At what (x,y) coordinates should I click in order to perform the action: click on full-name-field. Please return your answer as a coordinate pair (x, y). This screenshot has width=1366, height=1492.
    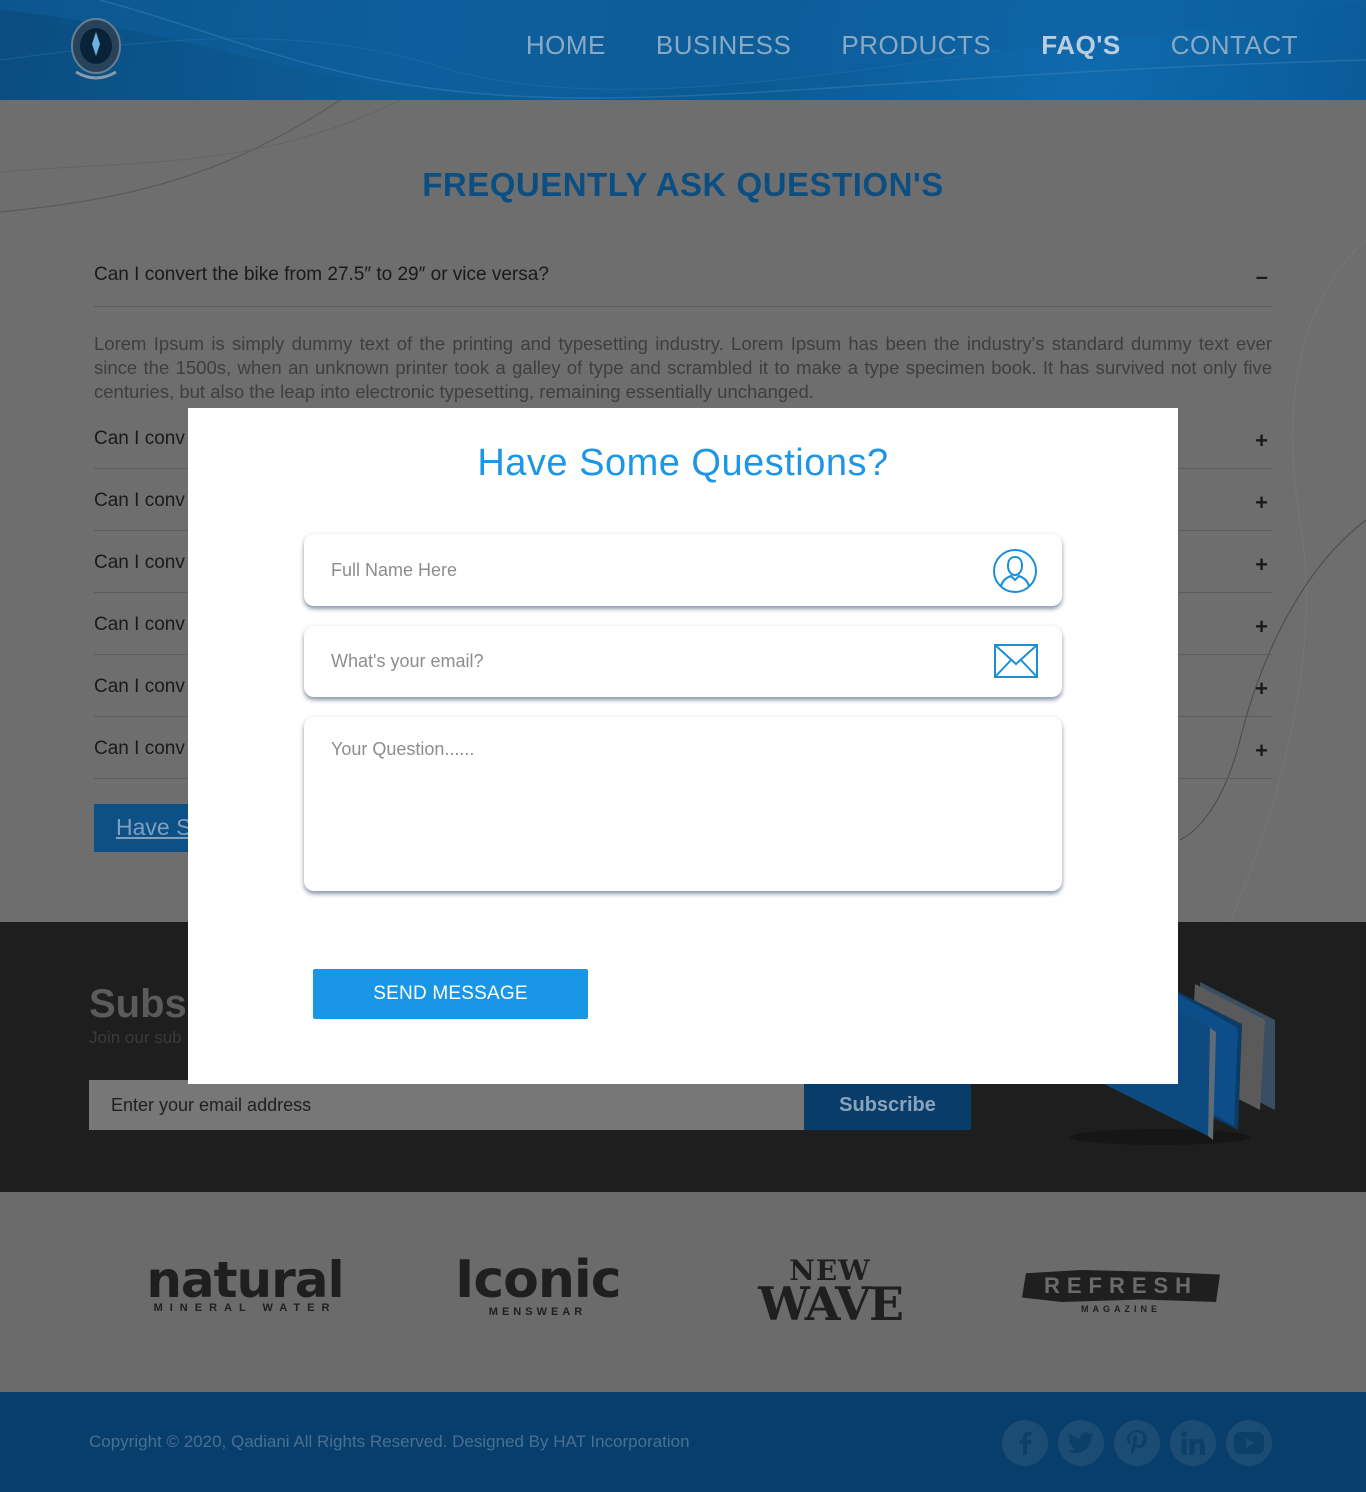
    Looking at the image, I should click on (683, 570).